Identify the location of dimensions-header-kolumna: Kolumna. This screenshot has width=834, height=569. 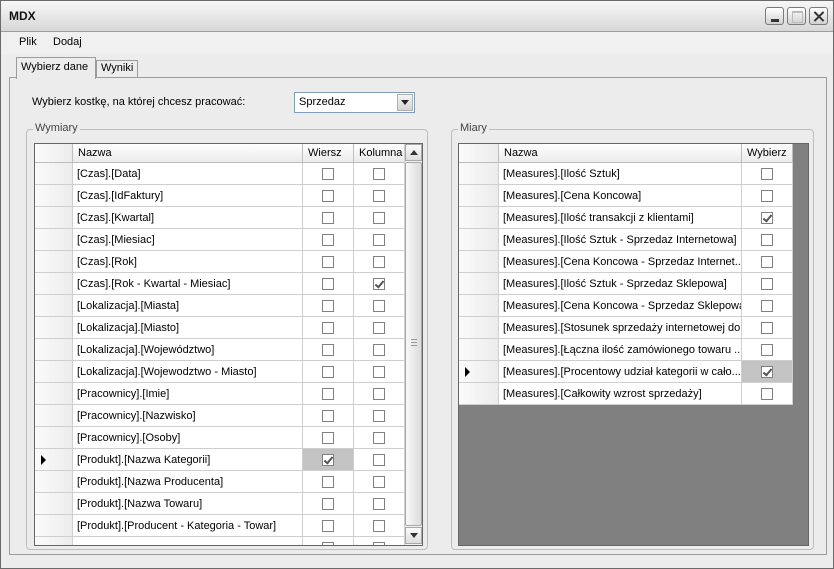
(379, 153).